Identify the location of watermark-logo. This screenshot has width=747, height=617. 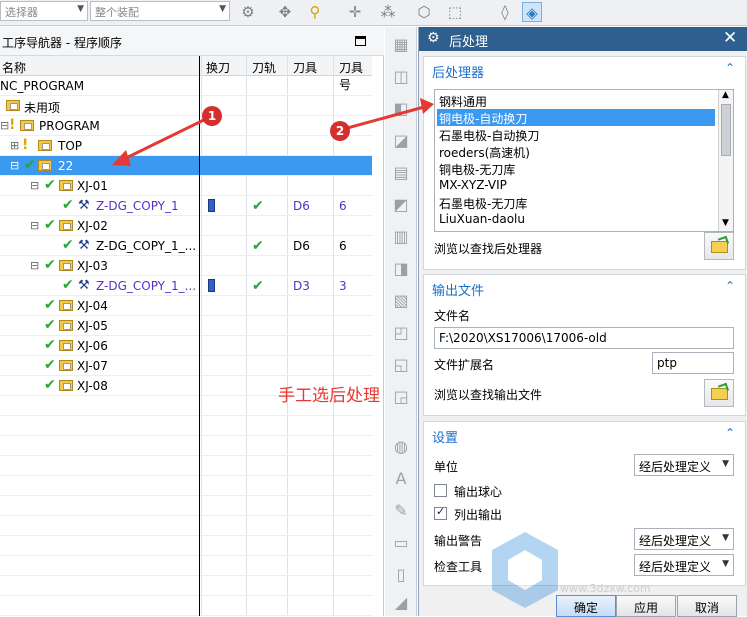
(525, 570).